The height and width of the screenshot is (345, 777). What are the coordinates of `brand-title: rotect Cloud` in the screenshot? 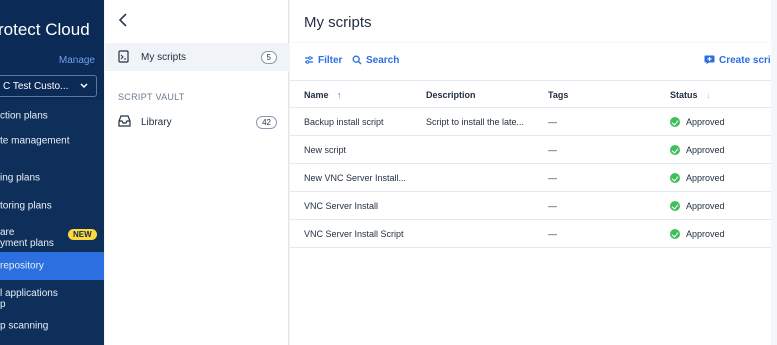 It's located at (45, 29).